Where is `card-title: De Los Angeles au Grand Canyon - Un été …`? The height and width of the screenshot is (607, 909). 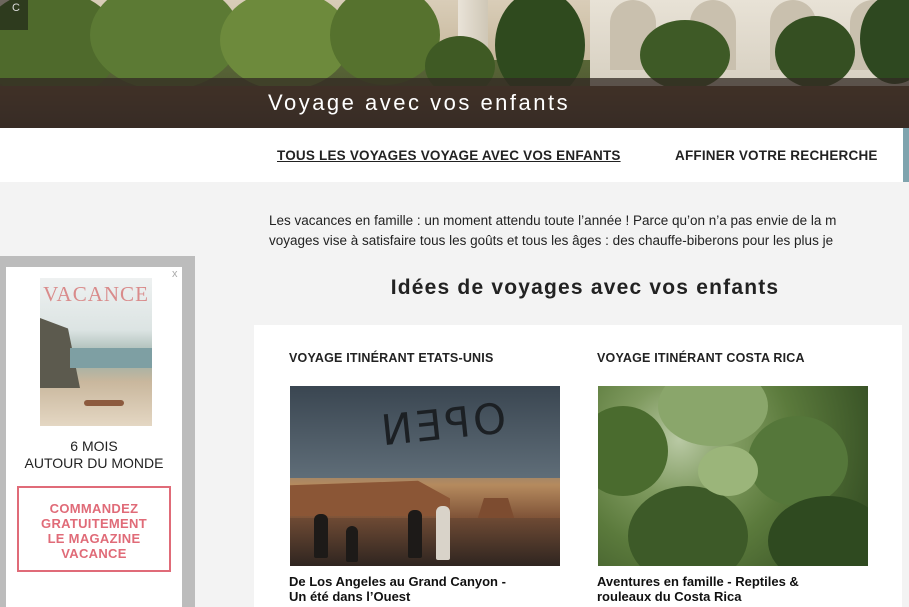 card-title: De Los Angeles au Grand Canyon - Un été … is located at coordinates (424, 589).